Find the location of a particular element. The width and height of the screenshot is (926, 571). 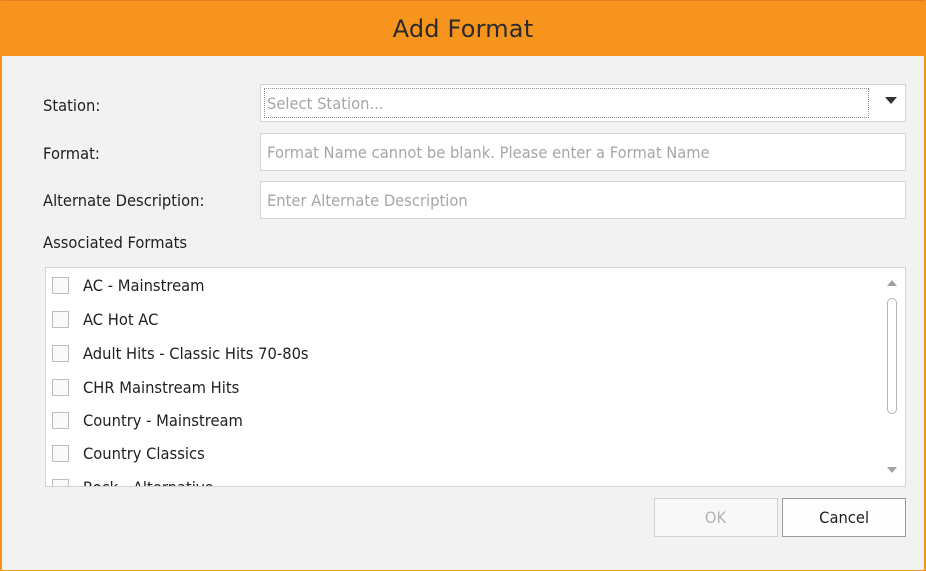

list-item: CHR Mainstream Hits is located at coordinates (152, 387).